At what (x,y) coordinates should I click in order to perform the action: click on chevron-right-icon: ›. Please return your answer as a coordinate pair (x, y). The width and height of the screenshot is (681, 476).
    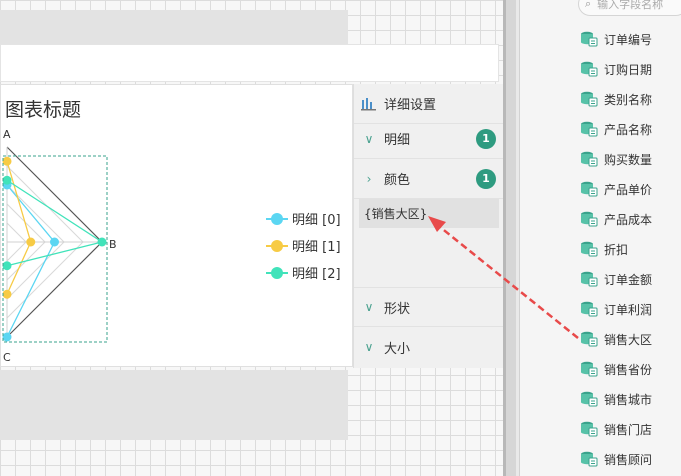
    Looking at the image, I should click on (369, 178).